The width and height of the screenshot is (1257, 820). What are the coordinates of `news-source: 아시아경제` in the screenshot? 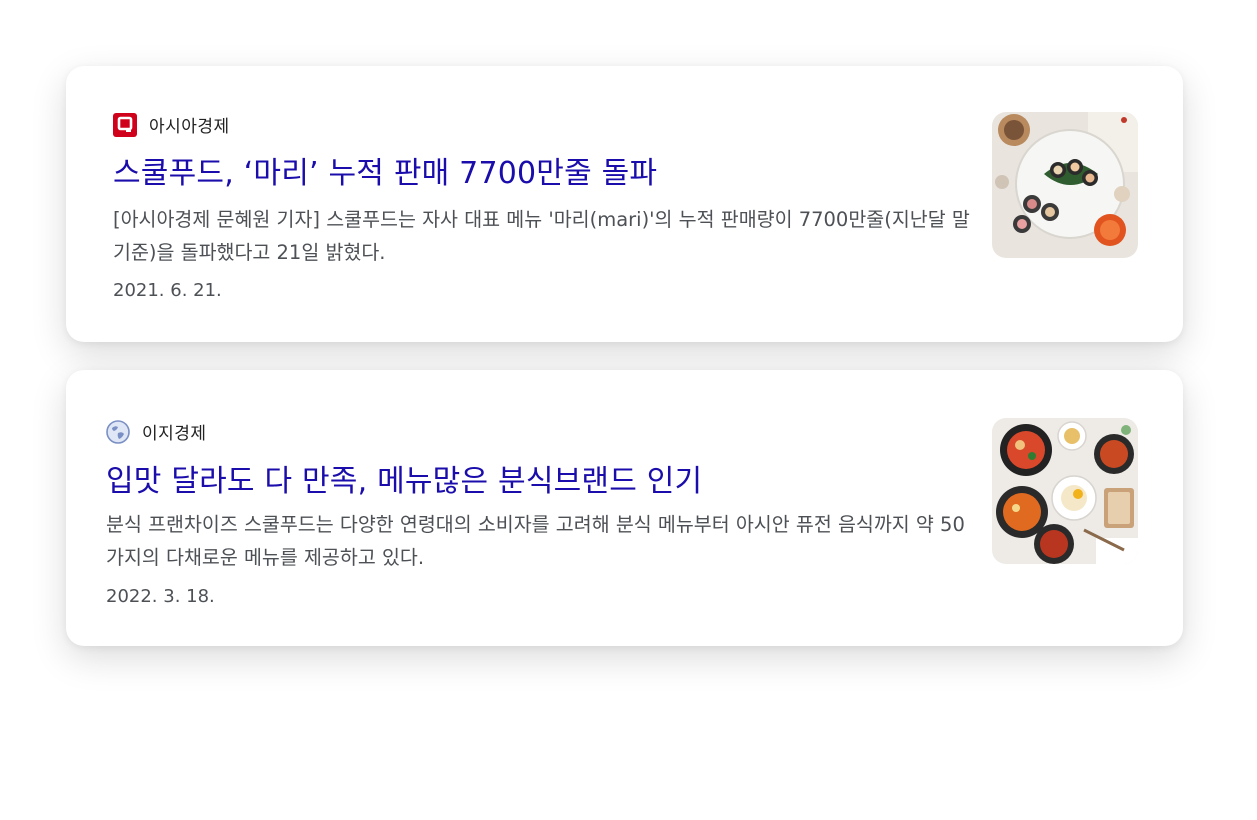 It's located at (171, 124).